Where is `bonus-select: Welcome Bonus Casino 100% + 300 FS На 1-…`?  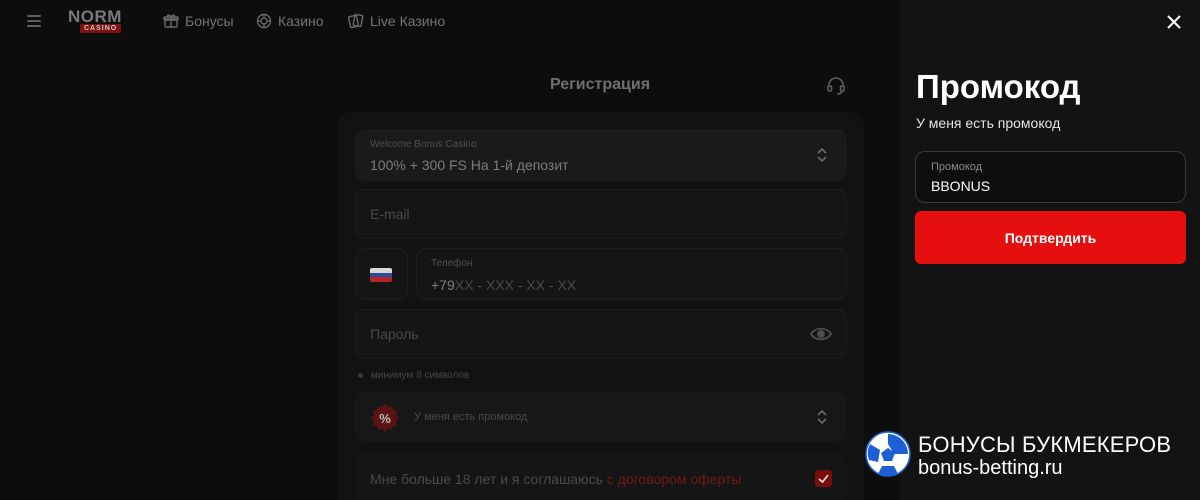 bonus-select: Welcome Bonus Casino 100% + 300 FS На 1-… is located at coordinates (601, 155).